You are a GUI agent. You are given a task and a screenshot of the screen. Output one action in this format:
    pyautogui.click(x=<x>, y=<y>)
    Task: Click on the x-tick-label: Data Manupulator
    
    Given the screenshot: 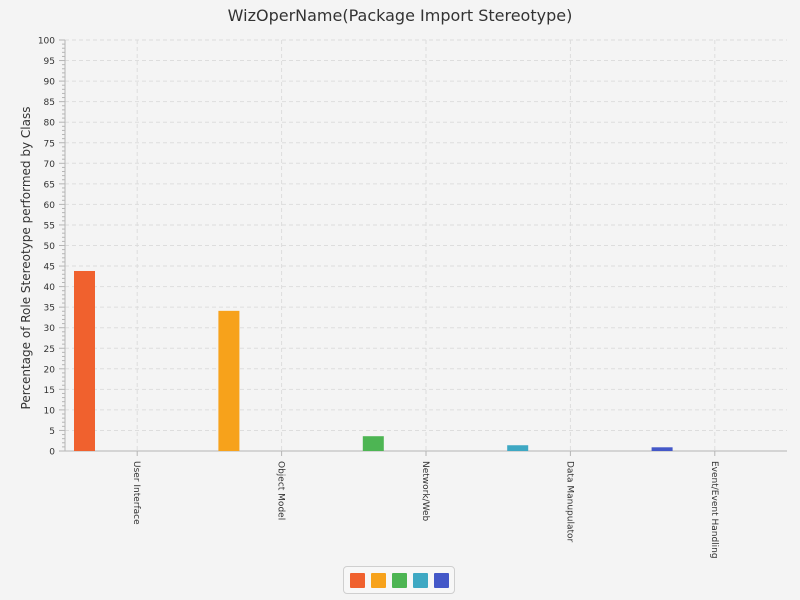 What is the action you would take?
    pyautogui.click(x=569, y=502)
    